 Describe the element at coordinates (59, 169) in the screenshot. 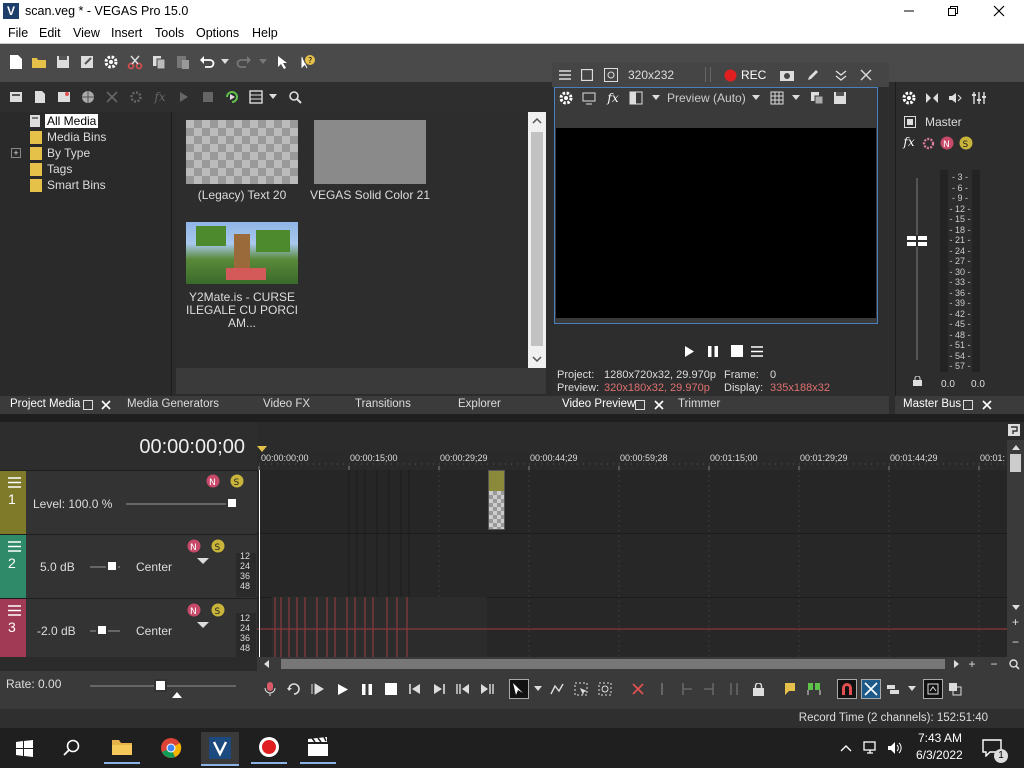

I see `tree-item-tags: Tags` at that location.